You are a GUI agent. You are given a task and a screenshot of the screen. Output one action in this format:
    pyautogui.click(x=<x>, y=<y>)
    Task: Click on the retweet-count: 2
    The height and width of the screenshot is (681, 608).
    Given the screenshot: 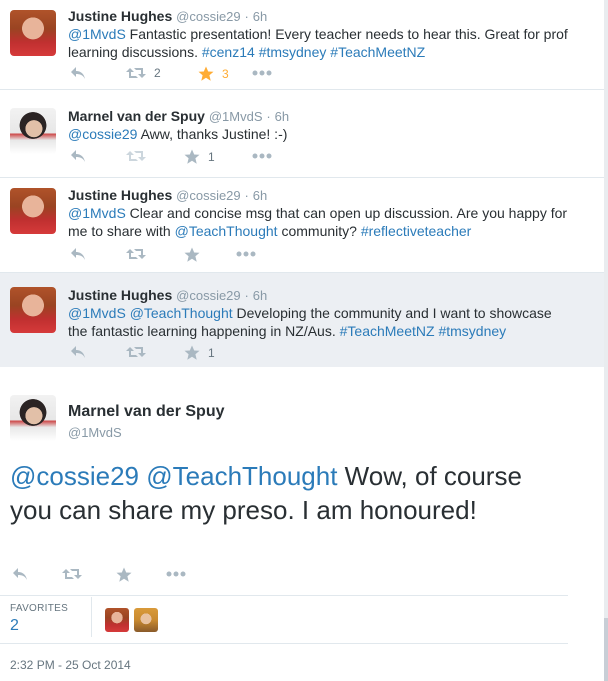 What is the action you would take?
    pyautogui.click(x=157, y=73)
    